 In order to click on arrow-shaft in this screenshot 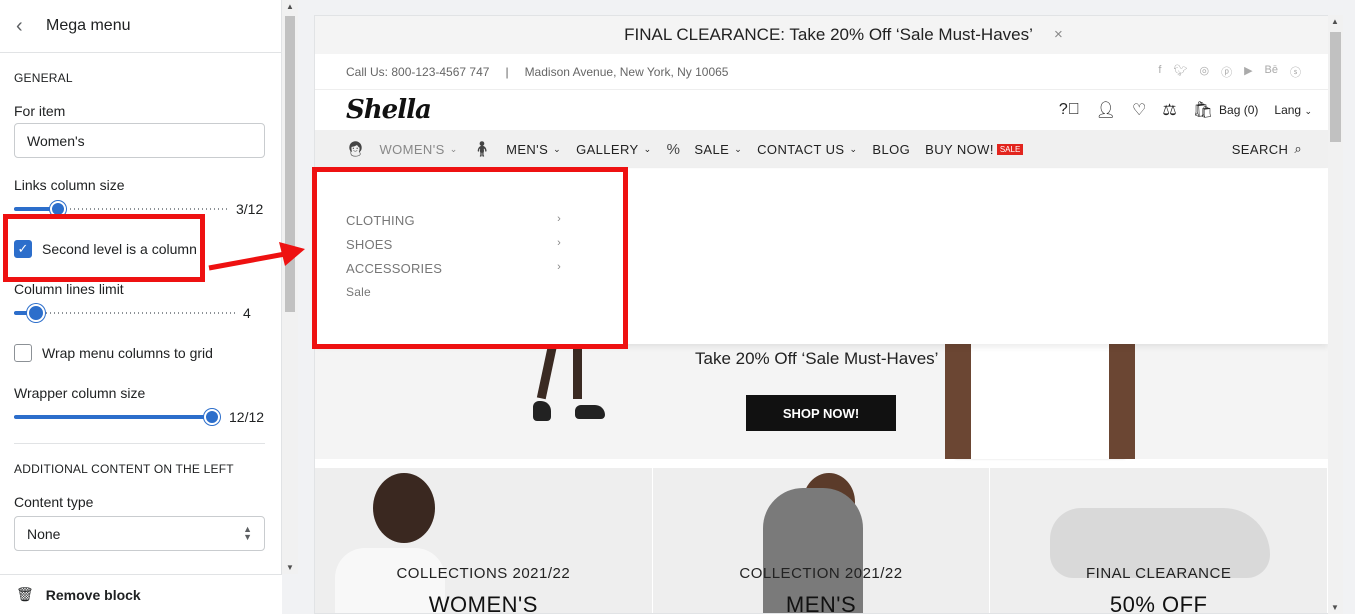, I will do `click(247, 261)`.